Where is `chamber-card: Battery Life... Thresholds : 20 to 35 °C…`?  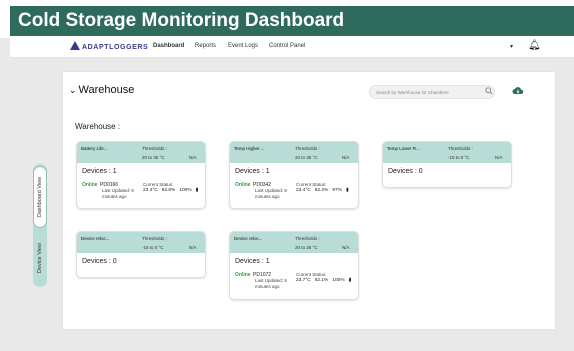 chamber-card: Battery Life... Thresholds : 20 to 35 °C… is located at coordinates (141, 175).